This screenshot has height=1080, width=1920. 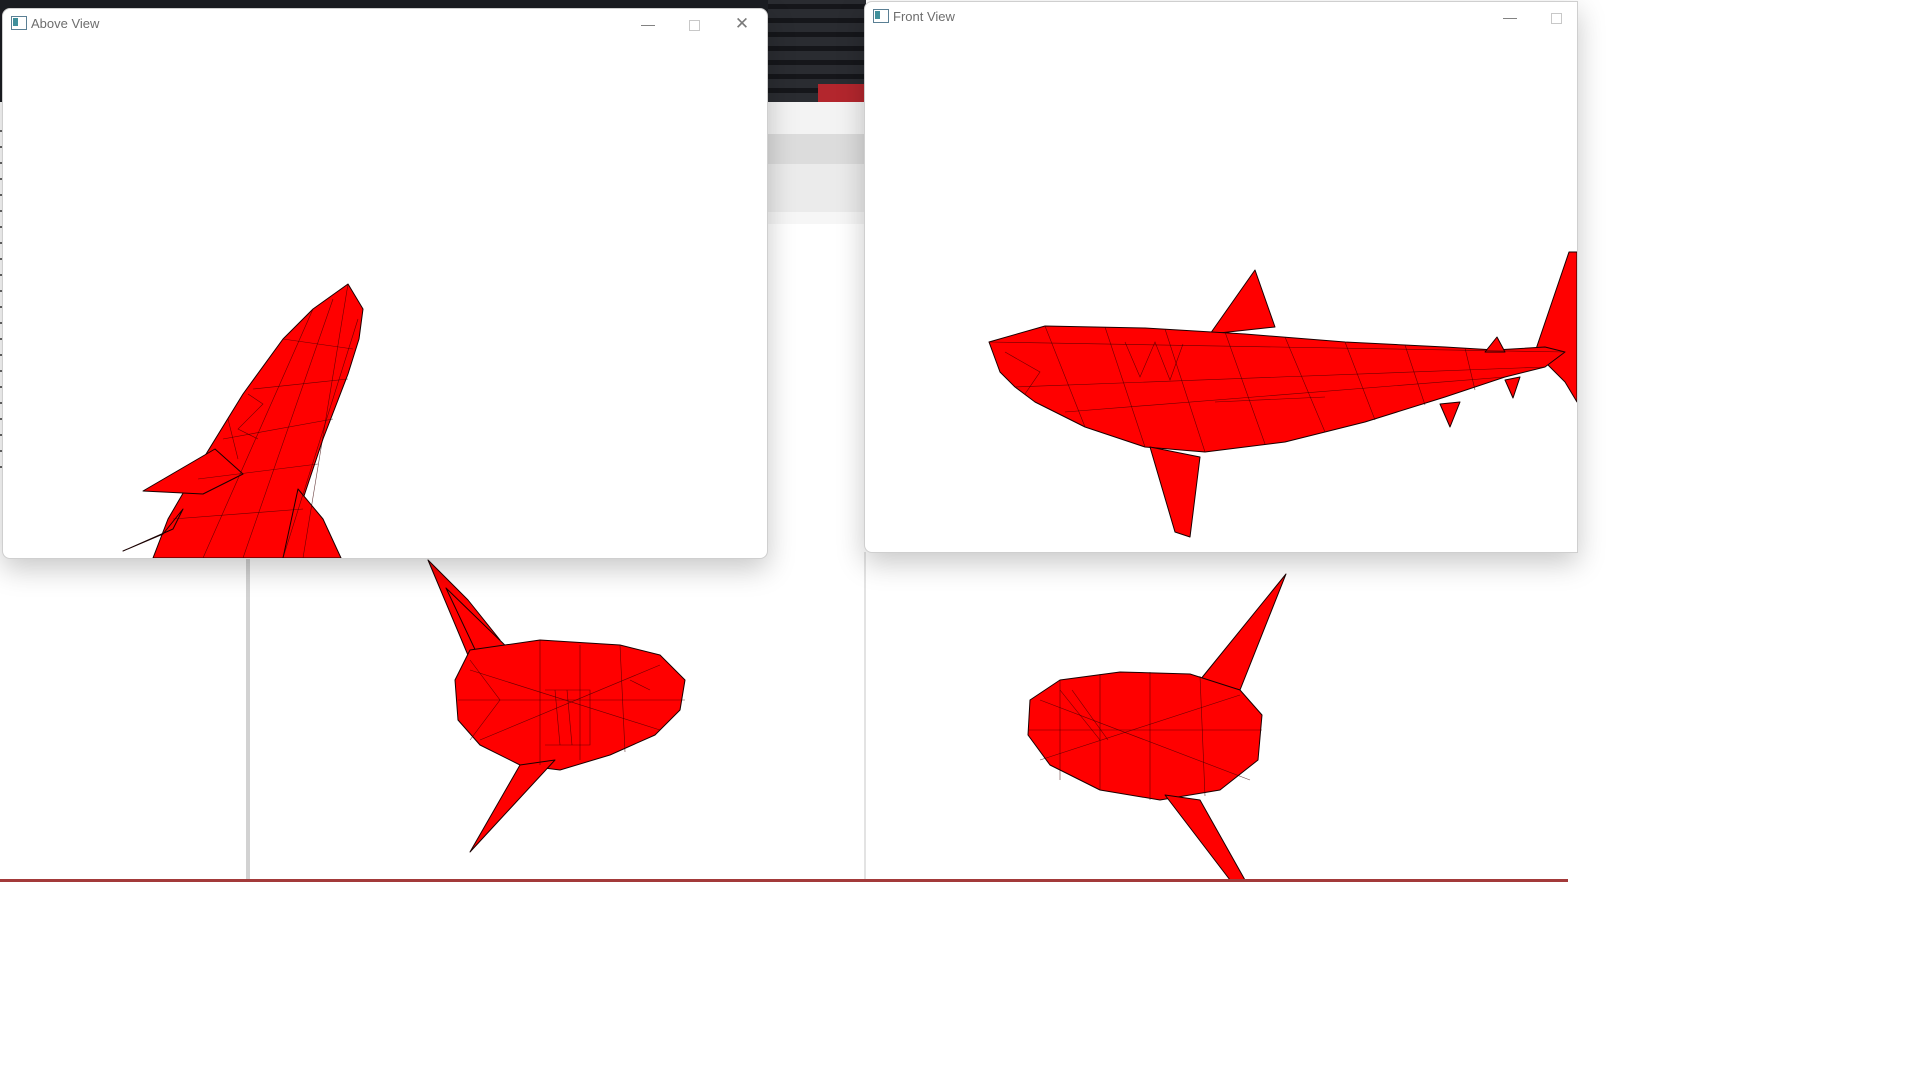 I want to click on taskbar-edge, so click(x=784, y=880).